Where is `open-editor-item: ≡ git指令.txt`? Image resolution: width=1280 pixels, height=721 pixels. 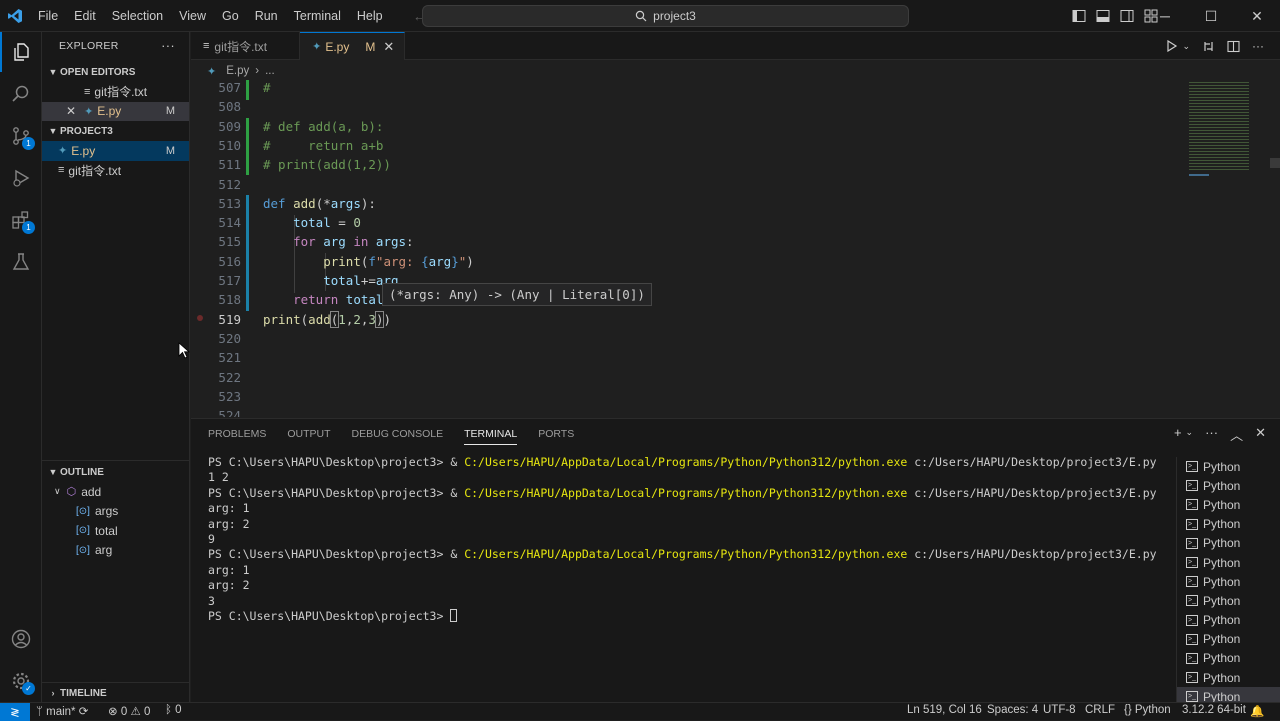 open-editor-item: ≡ git指令.txt is located at coordinates (115, 92).